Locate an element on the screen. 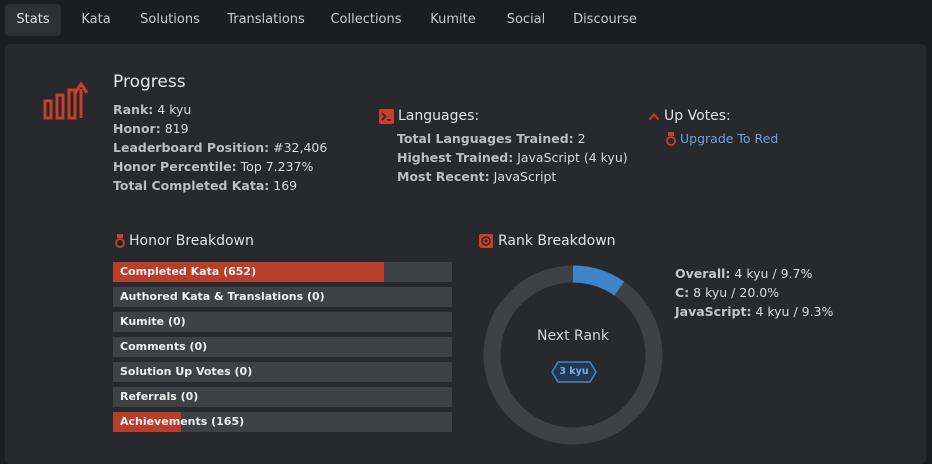 This screenshot has height=464, width=932. tab-solutions: Solutions is located at coordinates (170, 20).